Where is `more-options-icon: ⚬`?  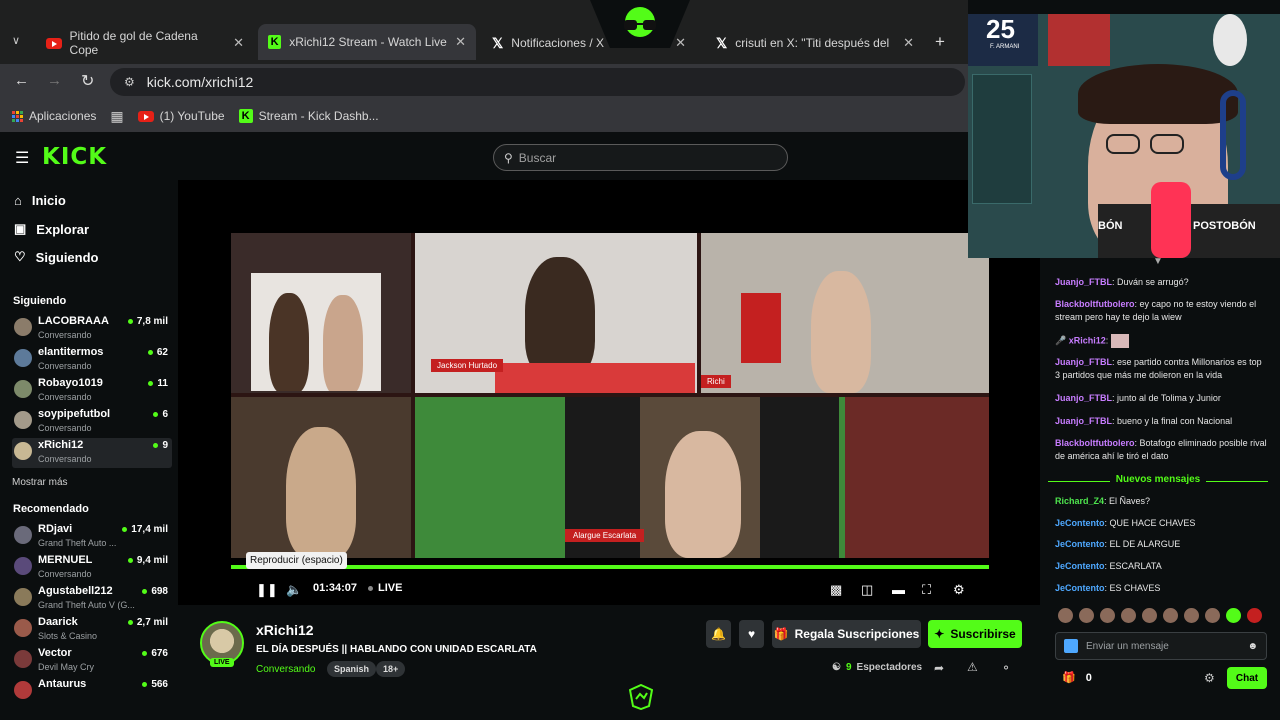
more-options-icon: ⚬ is located at coordinates (1006, 668).